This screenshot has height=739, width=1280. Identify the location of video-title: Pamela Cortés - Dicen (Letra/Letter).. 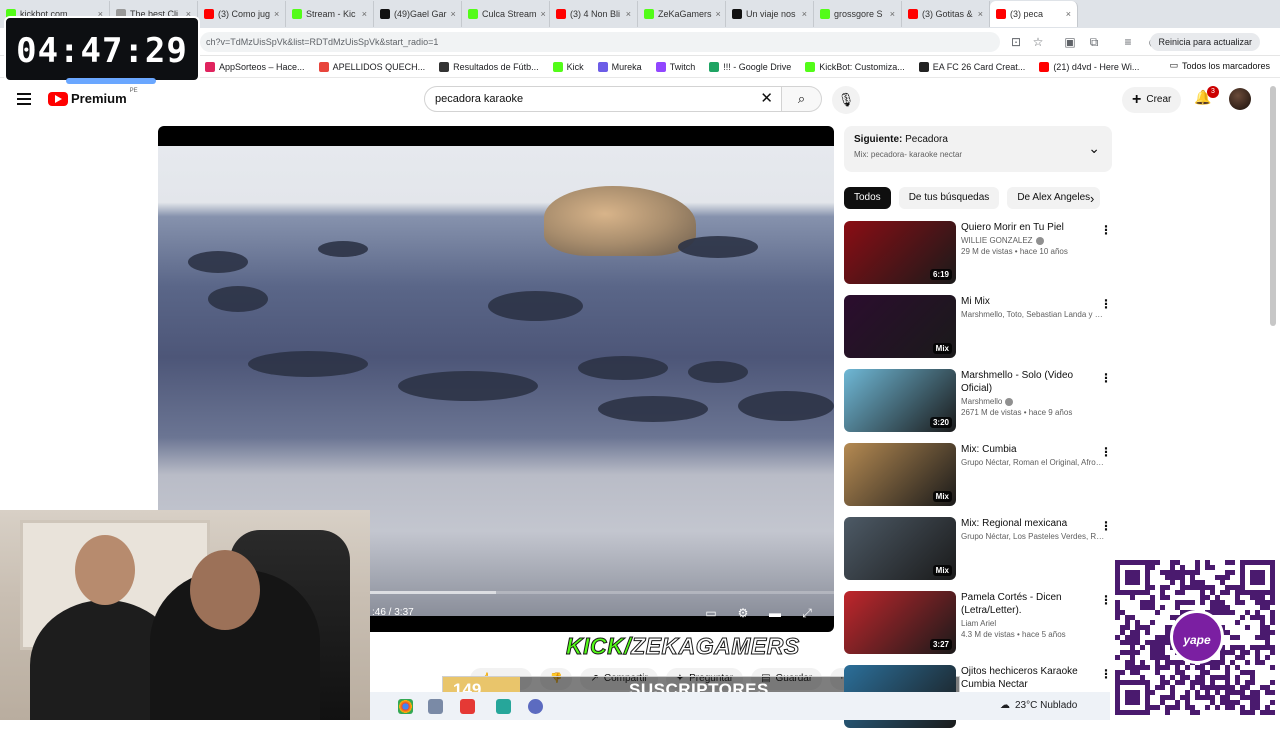
(1033, 604).